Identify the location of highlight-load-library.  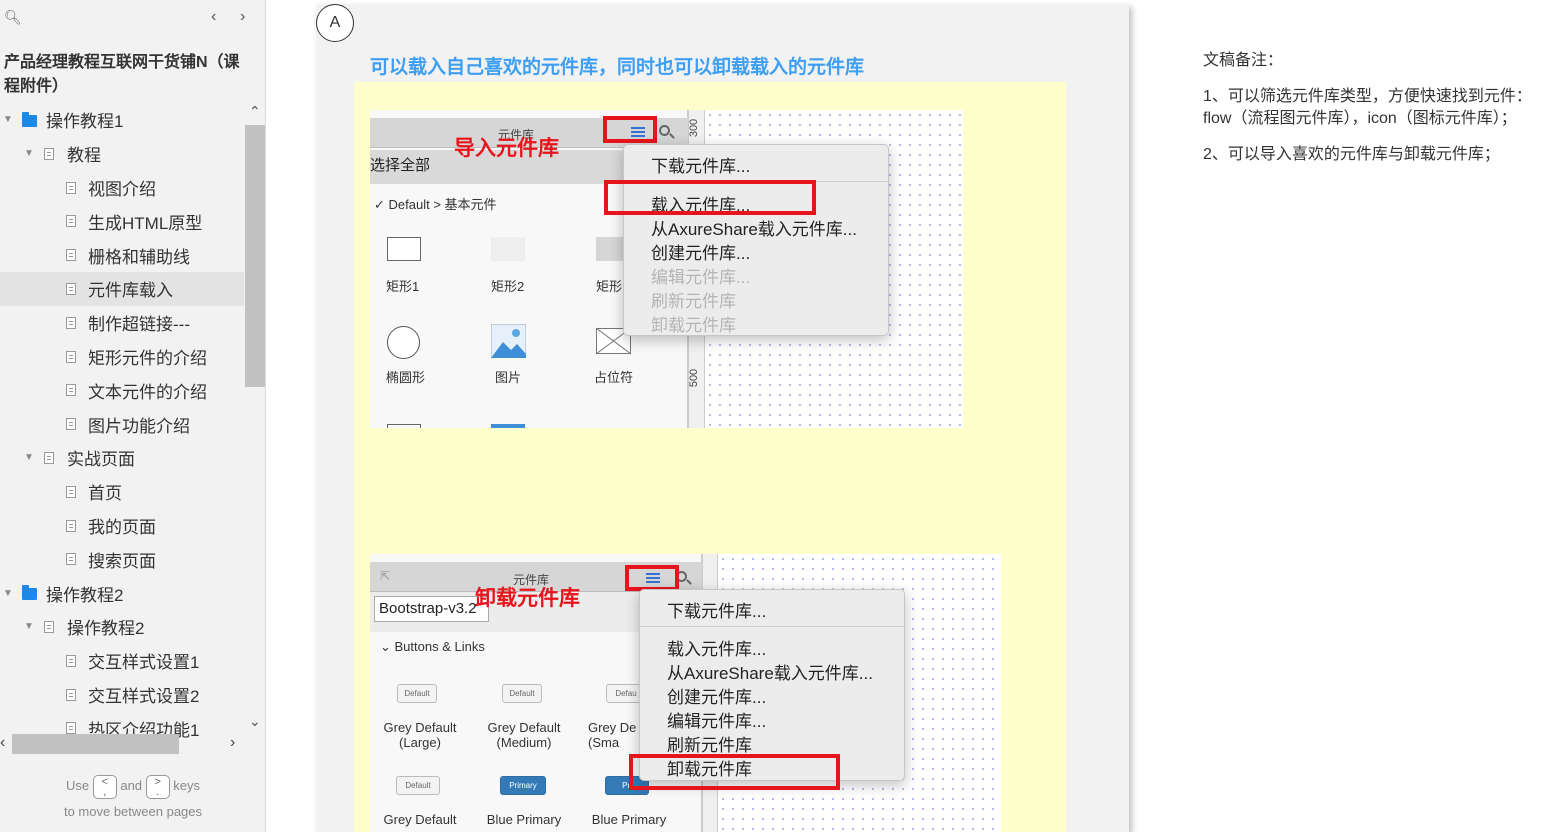
(710, 197).